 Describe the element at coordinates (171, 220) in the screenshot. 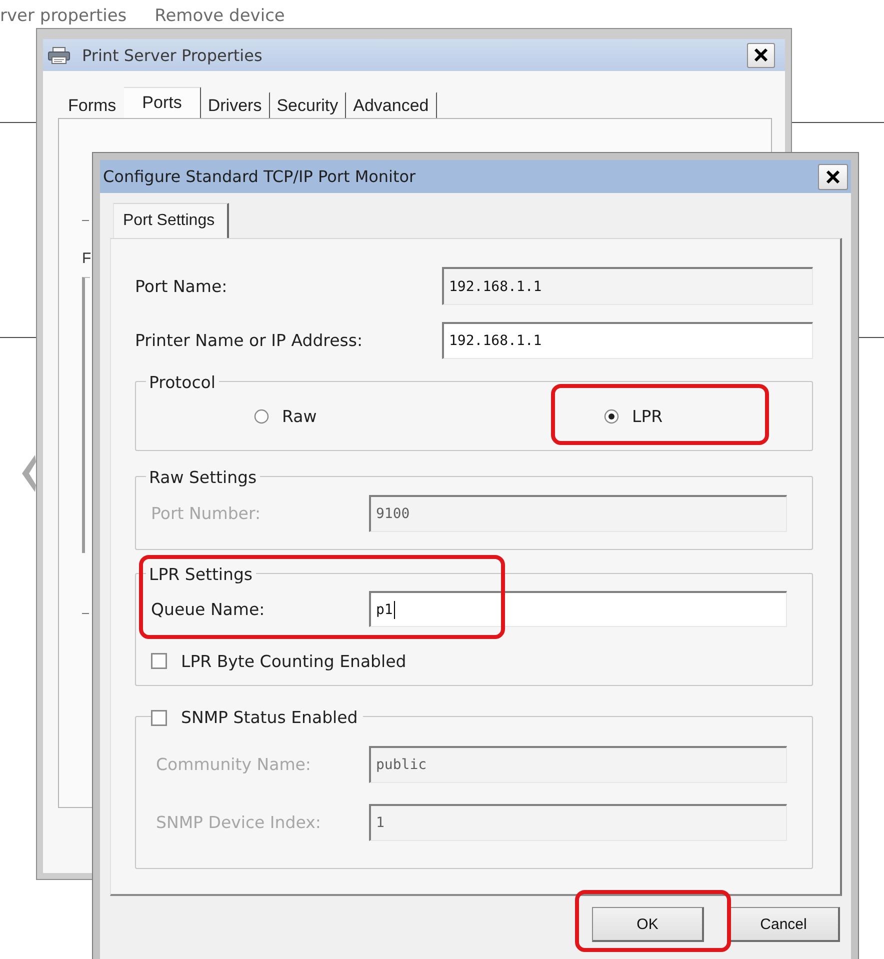

I see `tab: Port Settings` at that location.